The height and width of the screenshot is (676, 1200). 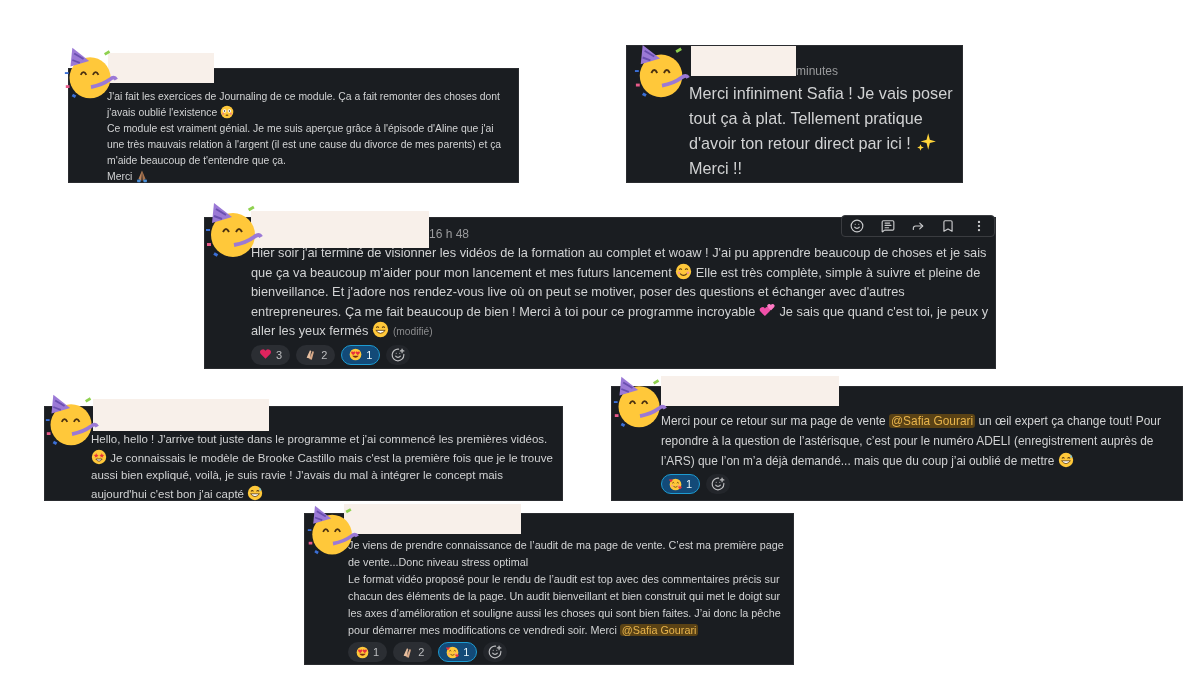 What do you see at coordinates (684, 271) in the screenshot?
I see `smiling-face-icon` at bounding box center [684, 271].